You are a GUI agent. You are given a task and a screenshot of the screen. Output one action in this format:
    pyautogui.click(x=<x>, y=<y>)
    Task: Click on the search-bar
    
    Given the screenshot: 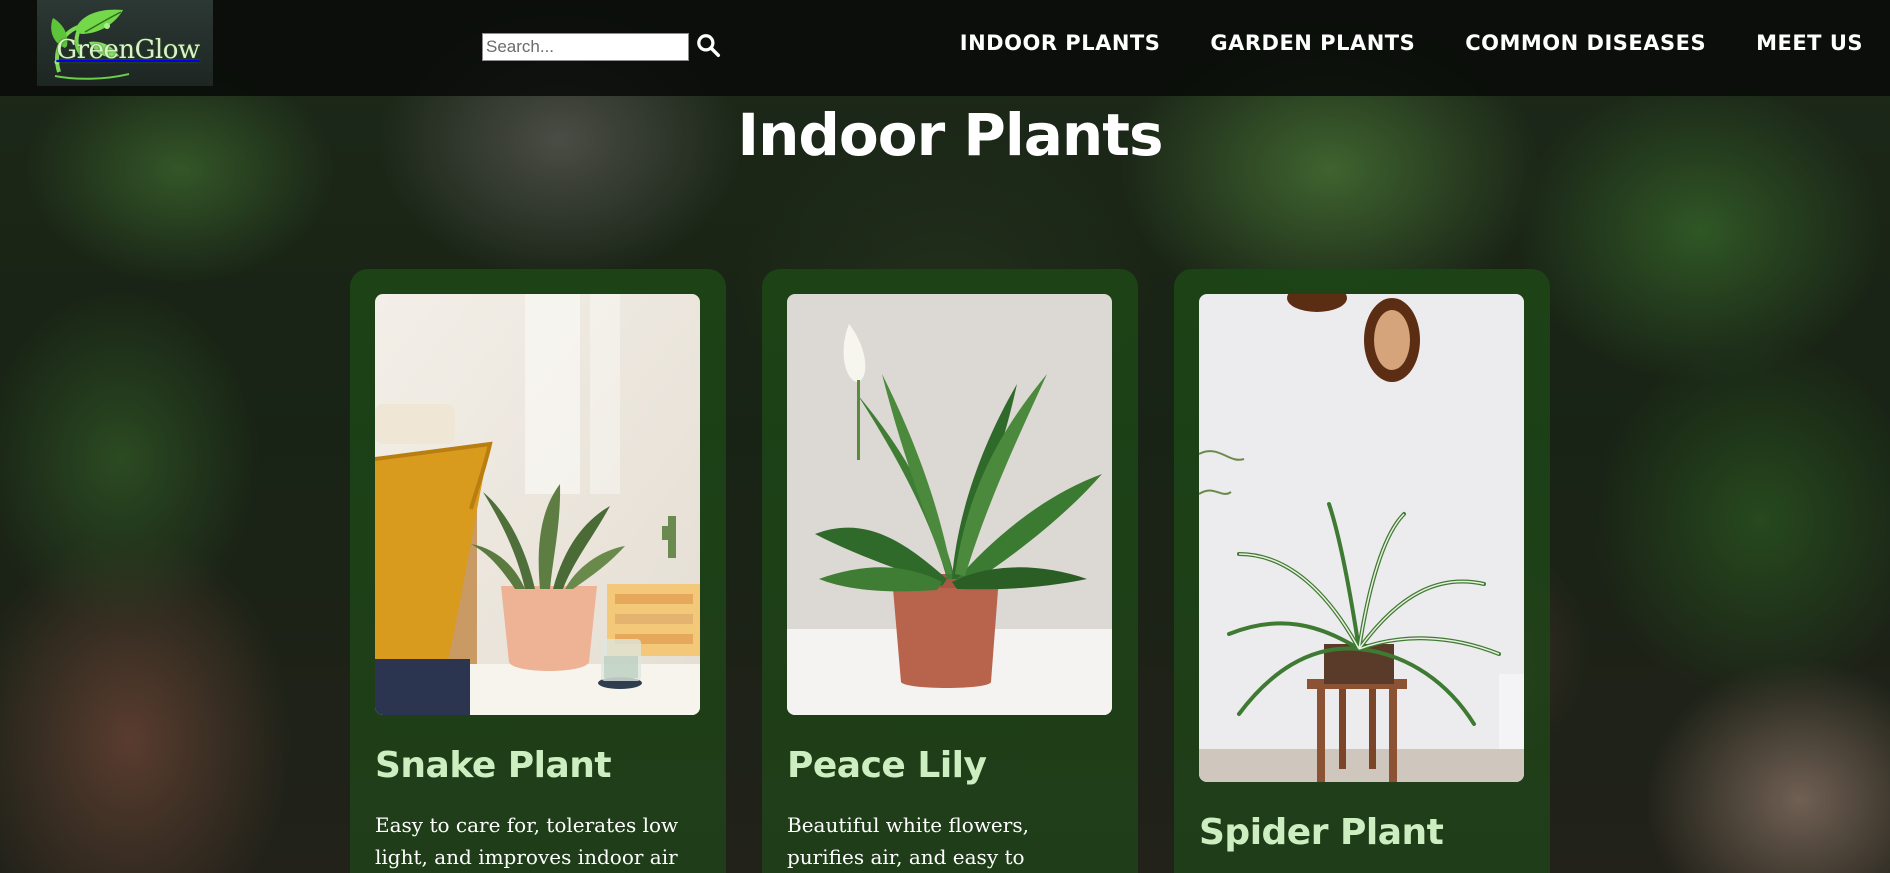 What is the action you would take?
    pyautogui.click(x=601, y=47)
    